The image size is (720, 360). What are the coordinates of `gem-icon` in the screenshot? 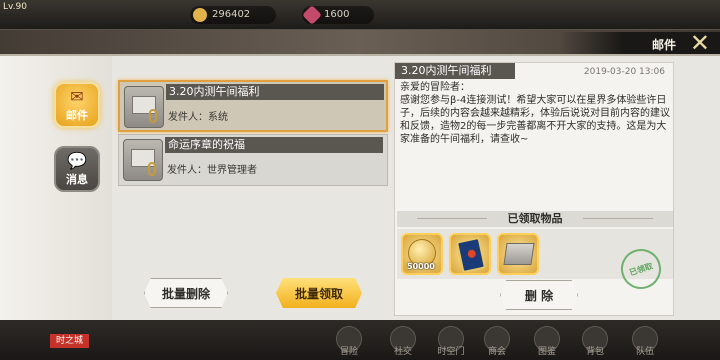 It's located at (312, 15).